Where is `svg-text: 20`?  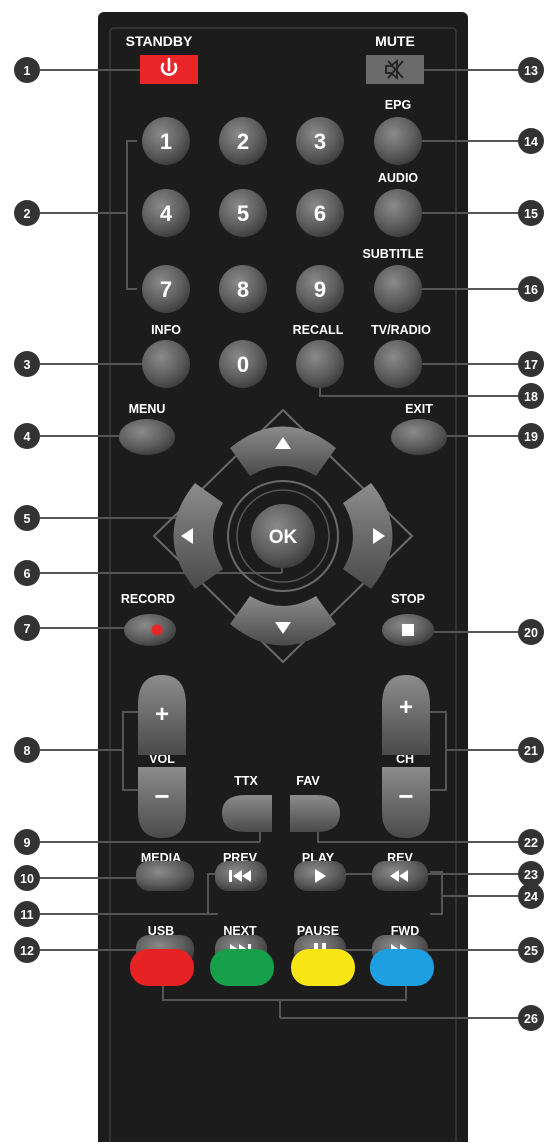 svg-text: 20 is located at coordinates (531, 633).